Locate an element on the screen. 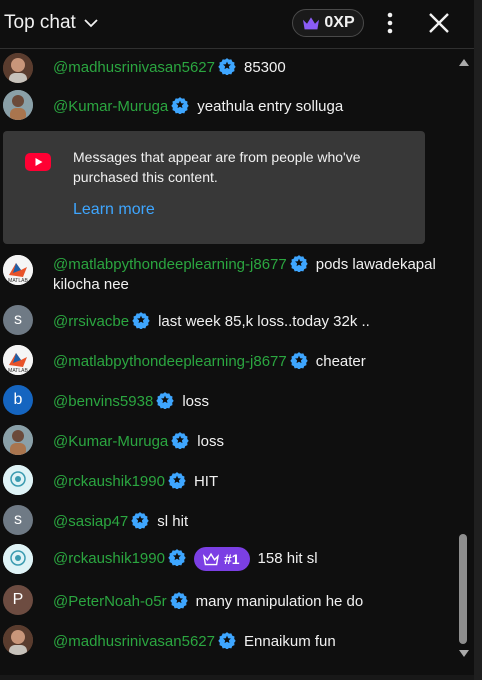 The width and height of the screenshot is (482, 680). message-text: last week 85,k loss..today 32k .. is located at coordinates (264, 321).